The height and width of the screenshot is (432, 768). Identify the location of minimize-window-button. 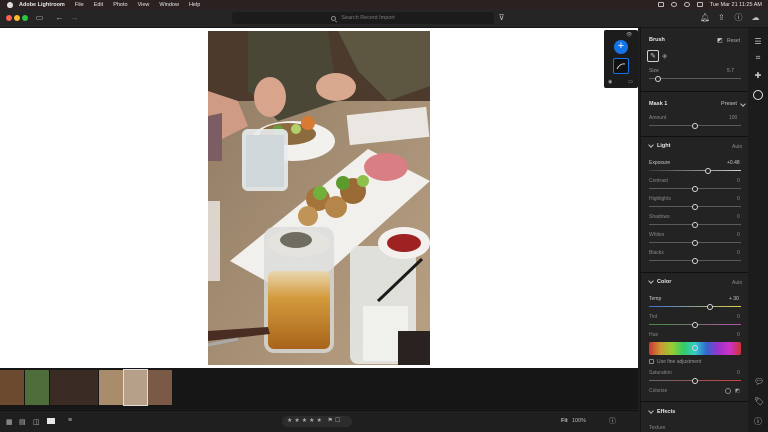
(17, 18).